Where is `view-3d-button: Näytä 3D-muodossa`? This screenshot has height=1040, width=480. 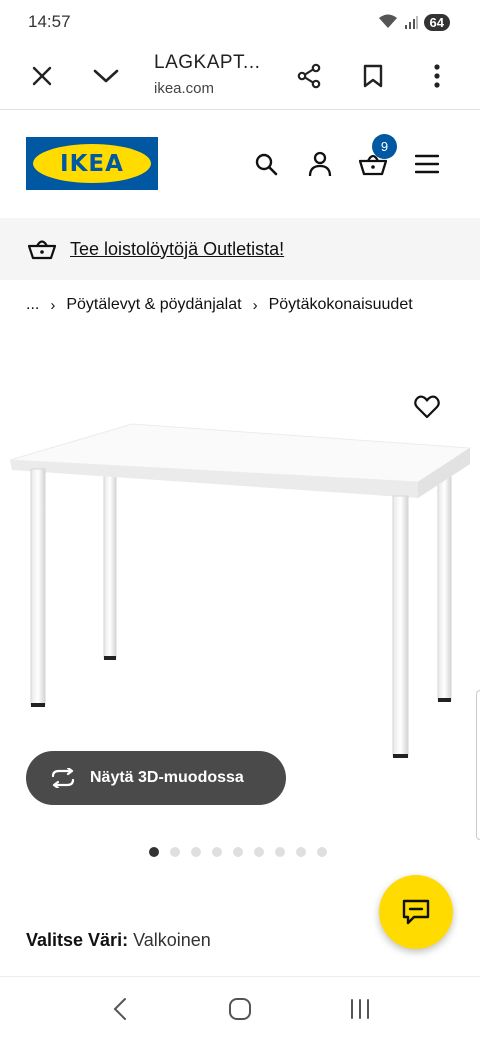
view-3d-button: Näytä 3D-muodossa is located at coordinates (156, 778).